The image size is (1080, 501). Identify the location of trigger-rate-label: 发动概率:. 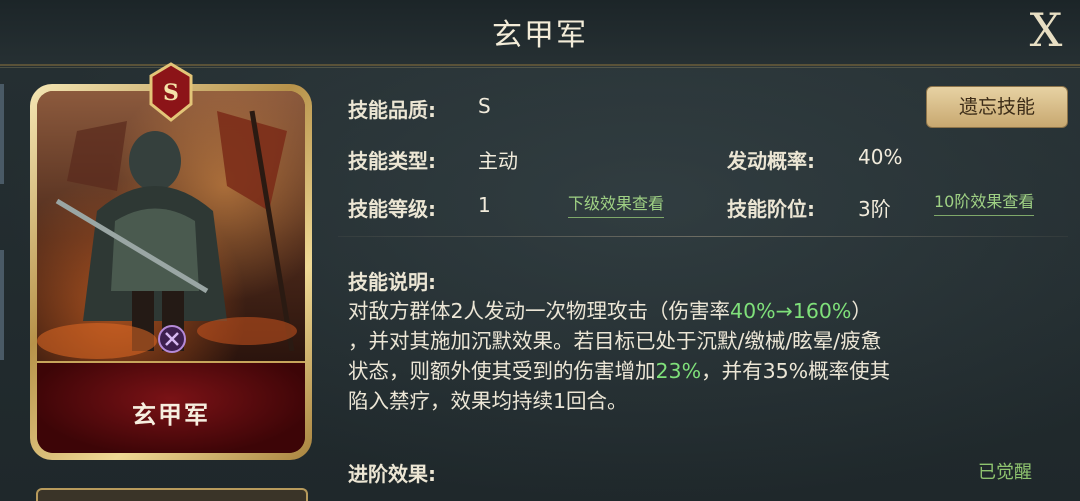
(771, 161).